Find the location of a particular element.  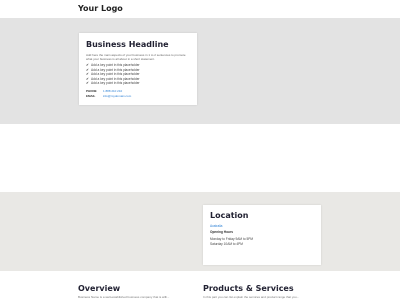

phone-label: PHONE is located at coordinates (91, 90).